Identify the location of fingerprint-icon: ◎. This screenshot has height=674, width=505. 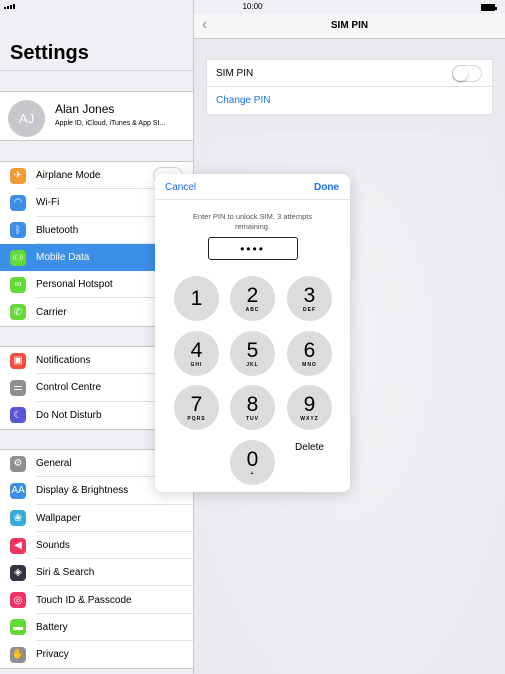
(18, 600).